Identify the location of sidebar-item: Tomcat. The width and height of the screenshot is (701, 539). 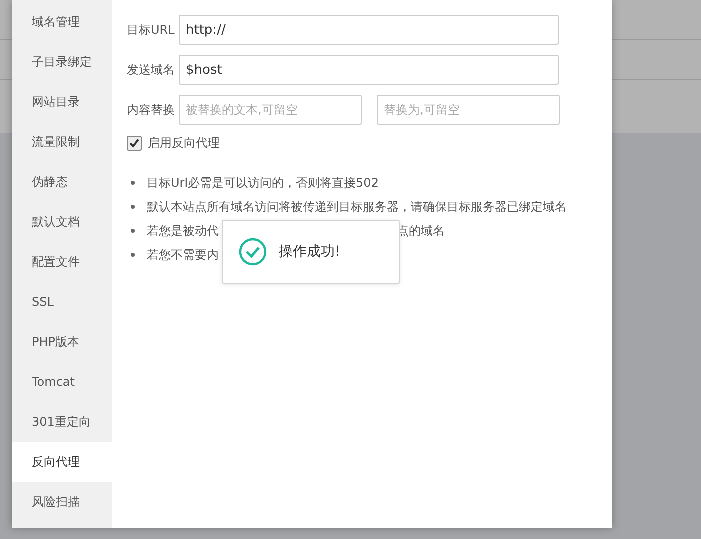
(62, 382).